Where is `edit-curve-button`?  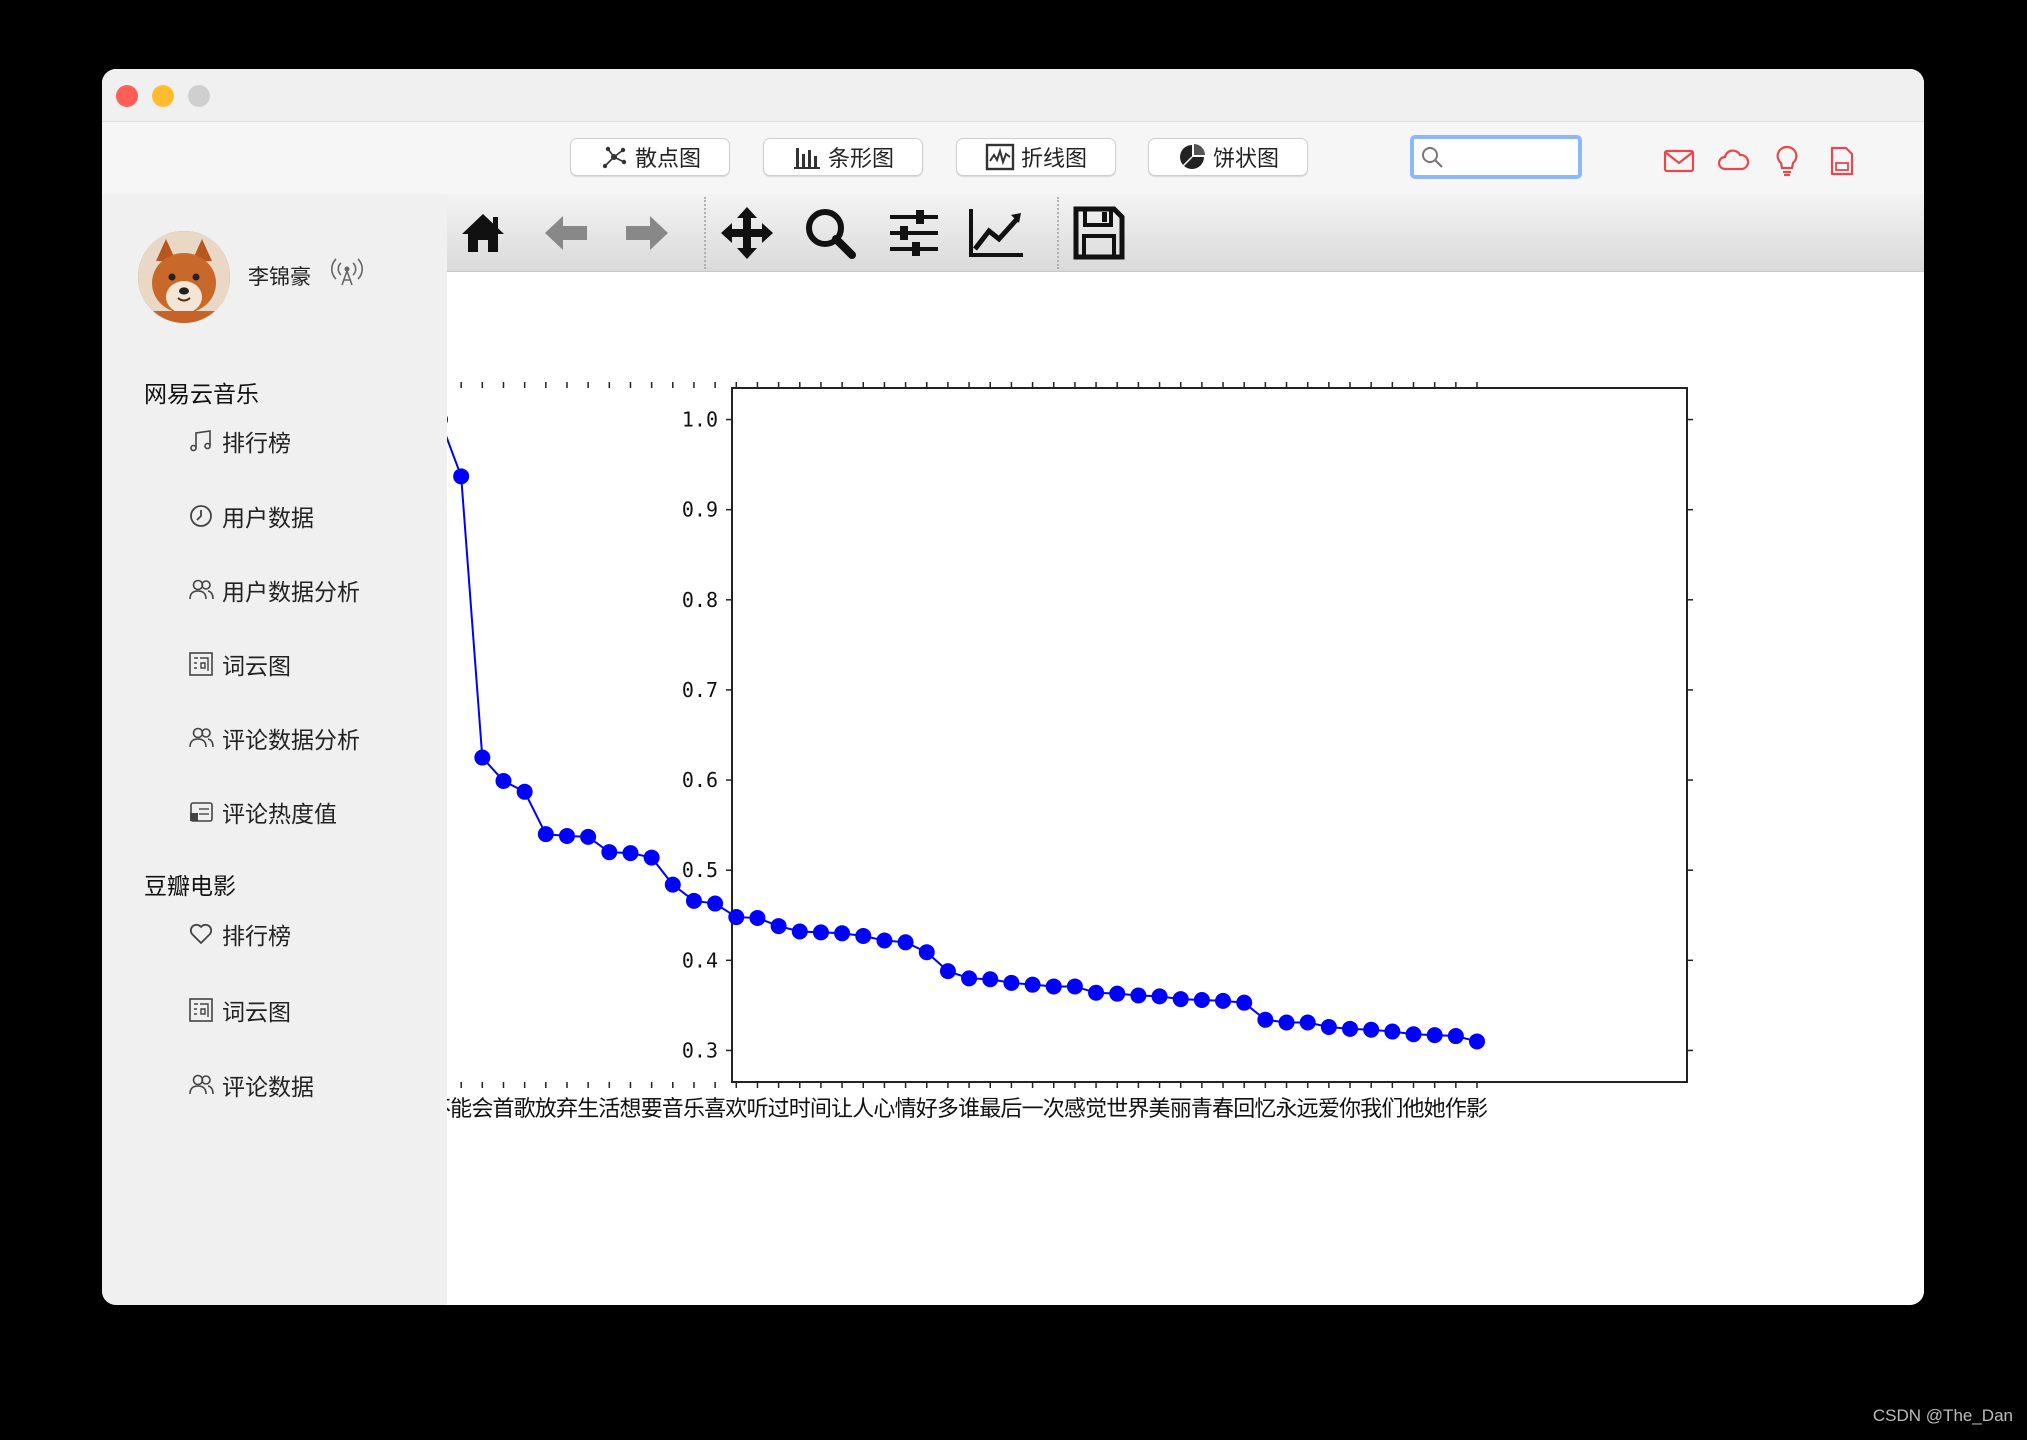 edit-curve-button is located at coordinates (997, 233).